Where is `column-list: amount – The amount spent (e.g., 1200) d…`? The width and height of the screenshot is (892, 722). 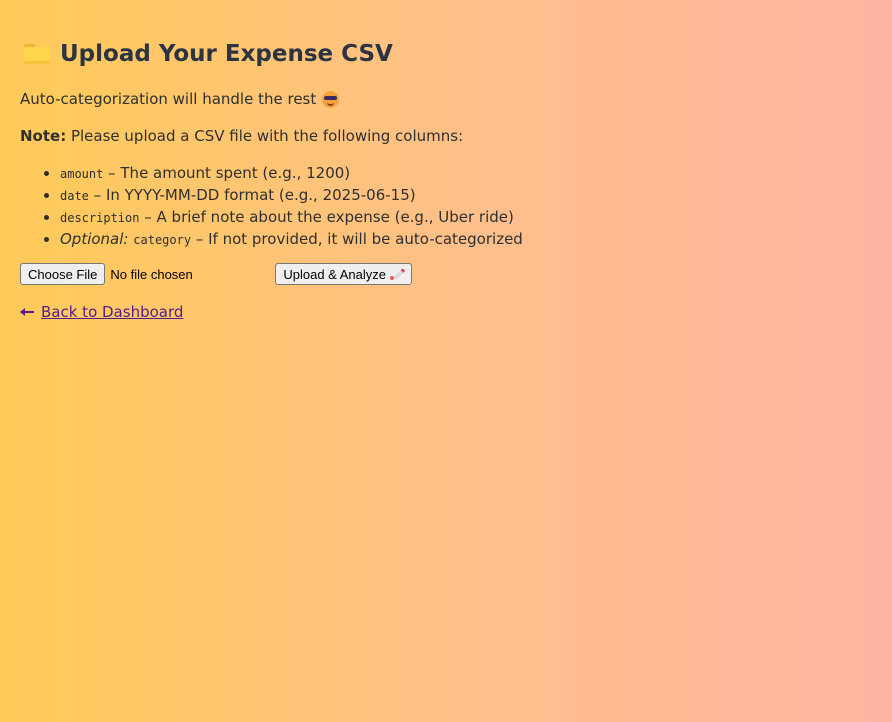 column-list: amount – The amount spent (e.g., 1200) d… is located at coordinates (271, 207).